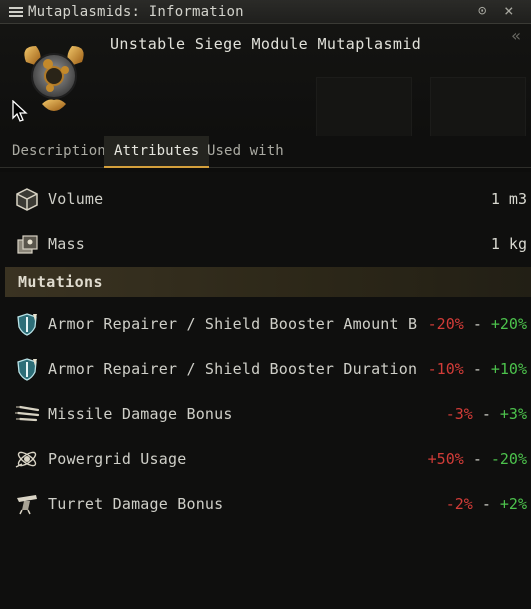 The width and height of the screenshot is (531, 609). I want to click on attribute-label: Volume, so click(76, 199).